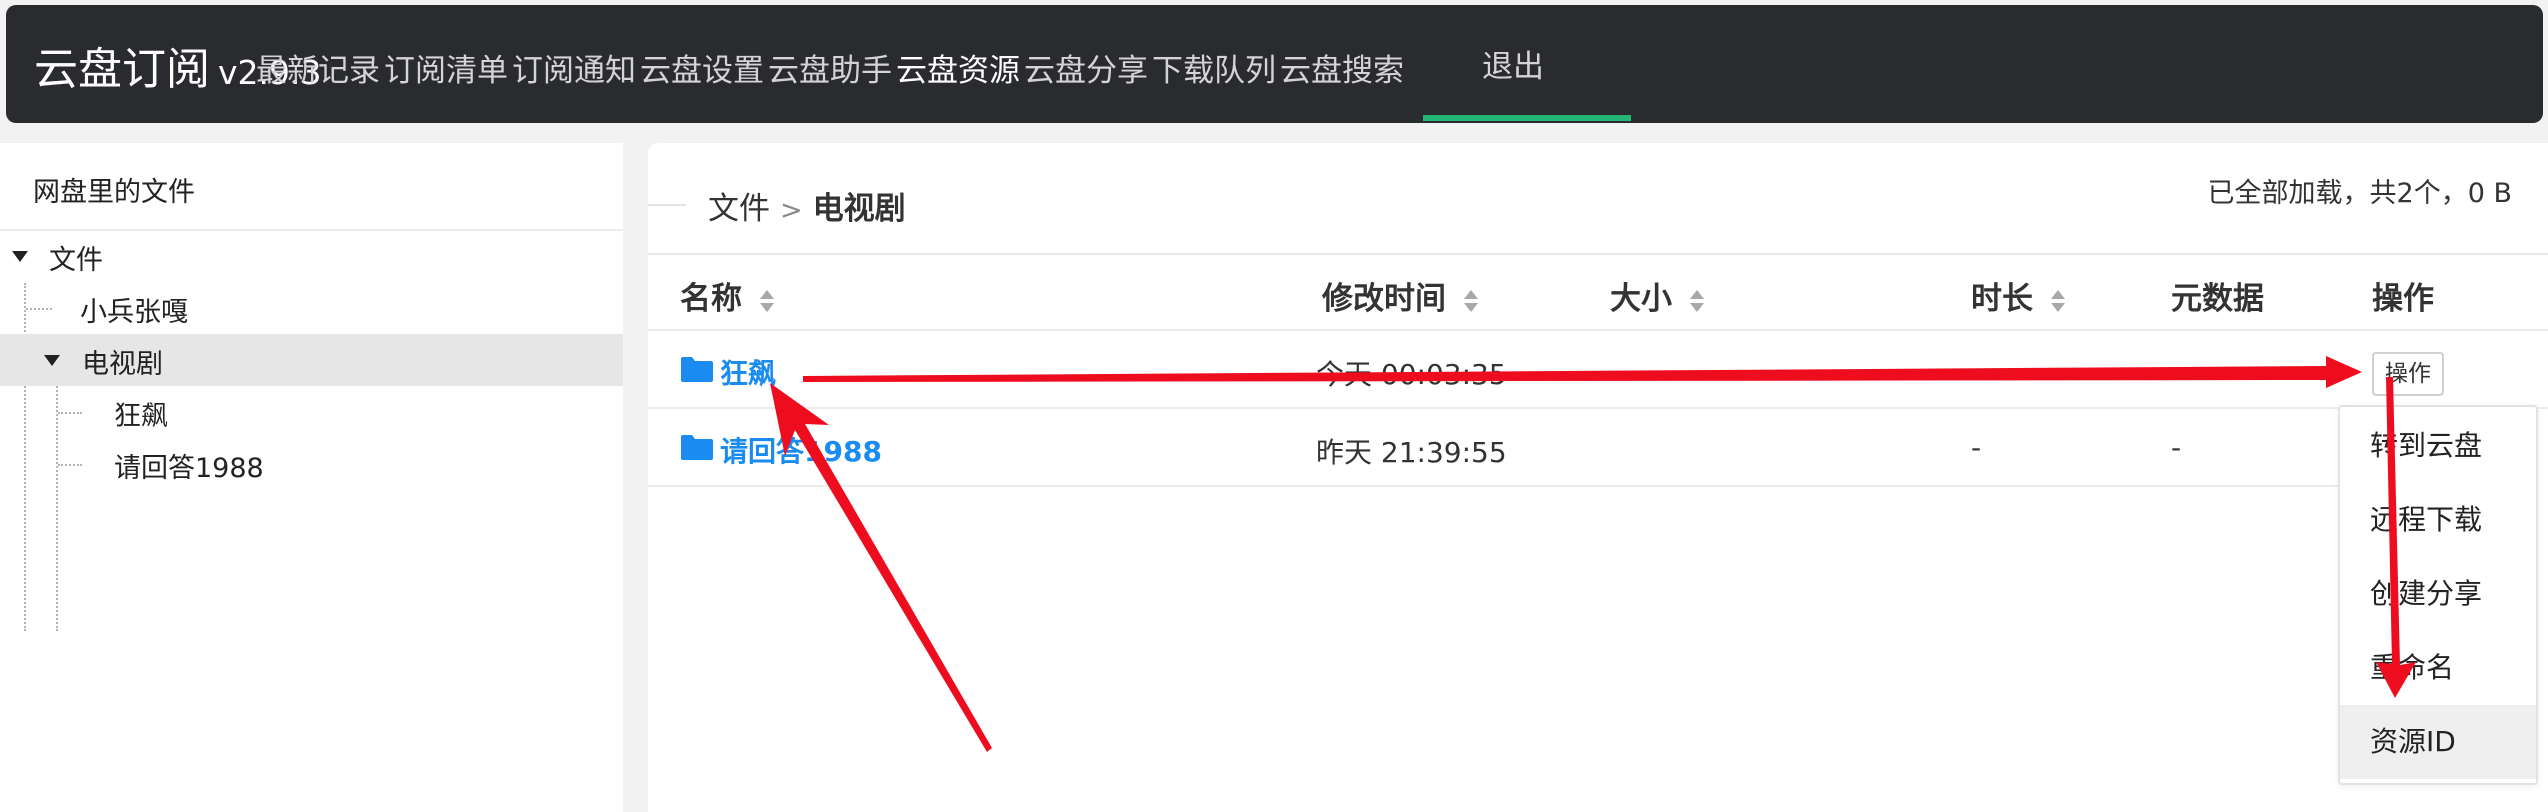  I want to click on column-header-label: 名称, so click(711, 299).